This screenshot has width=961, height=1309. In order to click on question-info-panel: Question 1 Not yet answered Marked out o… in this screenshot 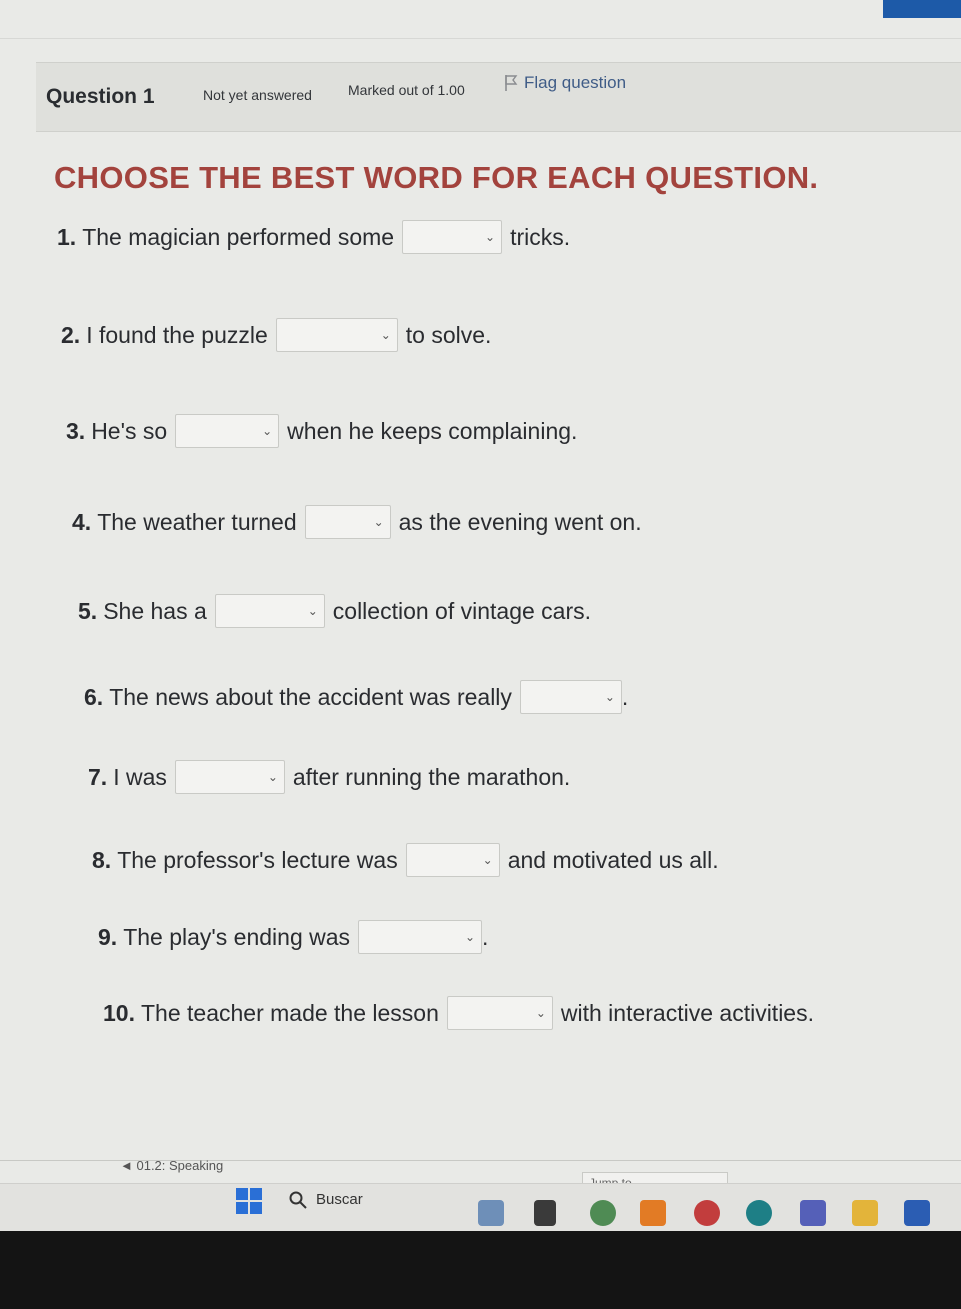, I will do `click(498, 97)`.